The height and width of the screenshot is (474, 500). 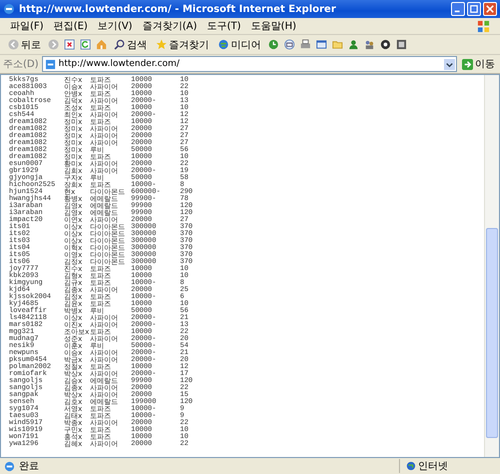 What do you see at coordinates (321, 44) in the screenshot?
I see `edit-icon` at bounding box center [321, 44].